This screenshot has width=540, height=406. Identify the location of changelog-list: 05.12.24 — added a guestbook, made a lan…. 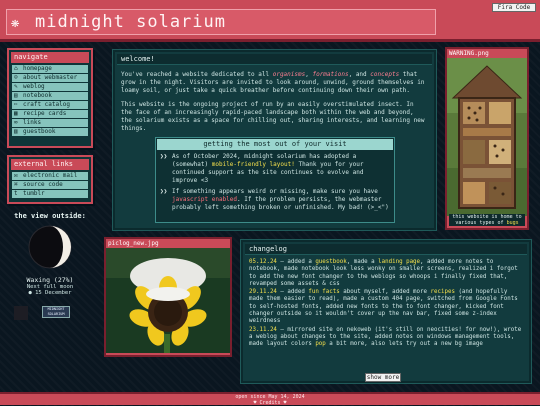
(386, 304).